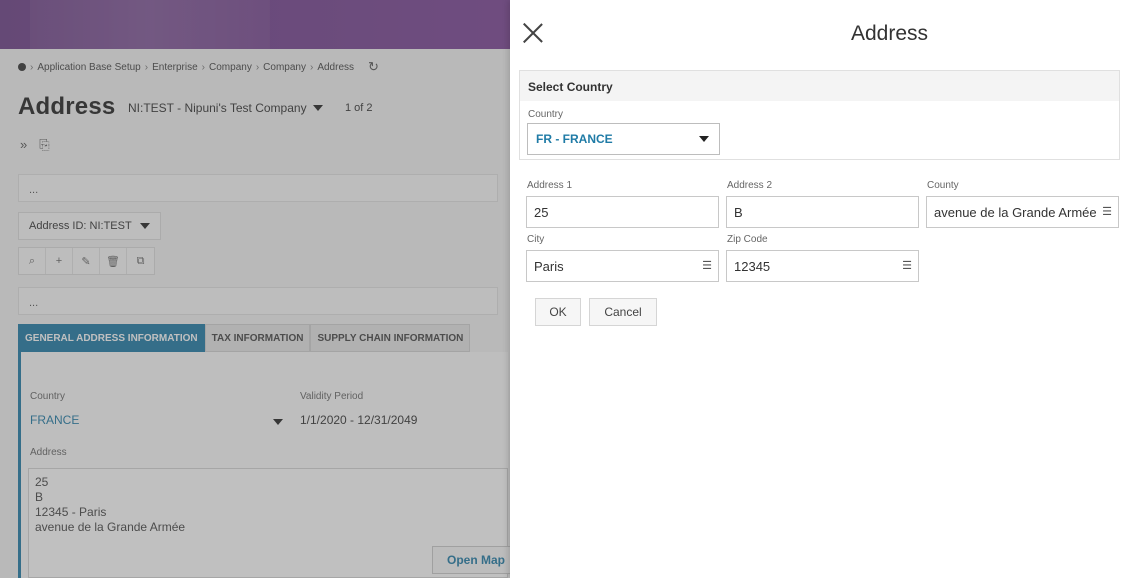  What do you see at coordinates (549, 266) in the screenshot?
I see `city-value: Paris` at bounding box center [549, 266].